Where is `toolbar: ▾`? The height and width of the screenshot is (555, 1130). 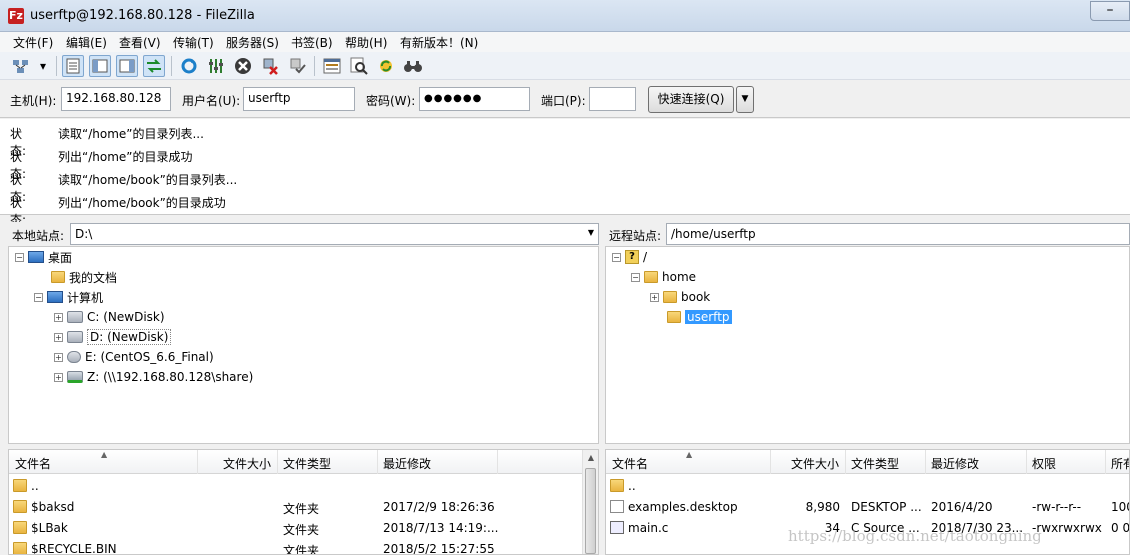 toolbar: ▾ is located at coordinates (565, 66).